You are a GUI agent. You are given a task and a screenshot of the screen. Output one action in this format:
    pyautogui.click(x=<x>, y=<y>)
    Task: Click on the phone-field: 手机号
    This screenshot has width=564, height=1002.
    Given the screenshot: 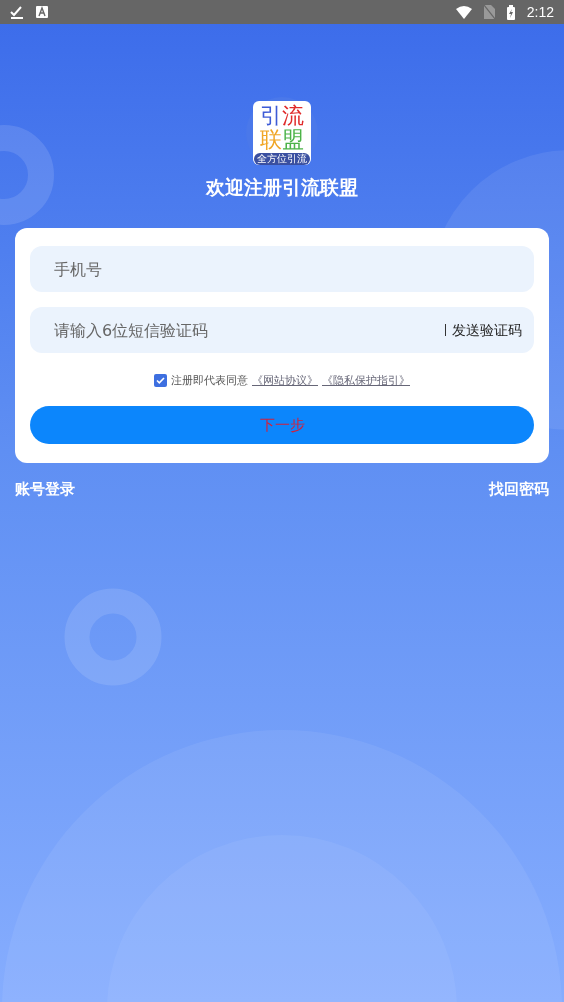 What is the action you would take?
    pyautogui.click(x=282, y=269)
    